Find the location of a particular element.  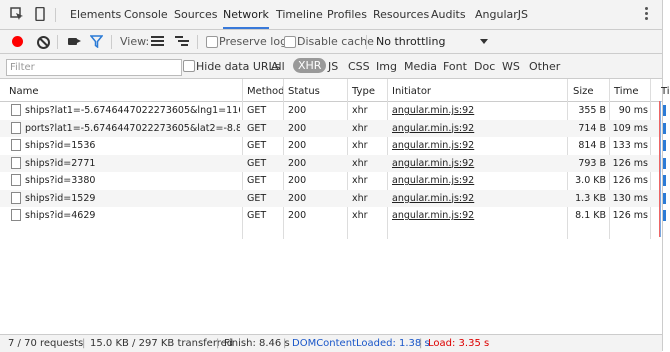

column-size: Size is located at coordinates (583, 91).